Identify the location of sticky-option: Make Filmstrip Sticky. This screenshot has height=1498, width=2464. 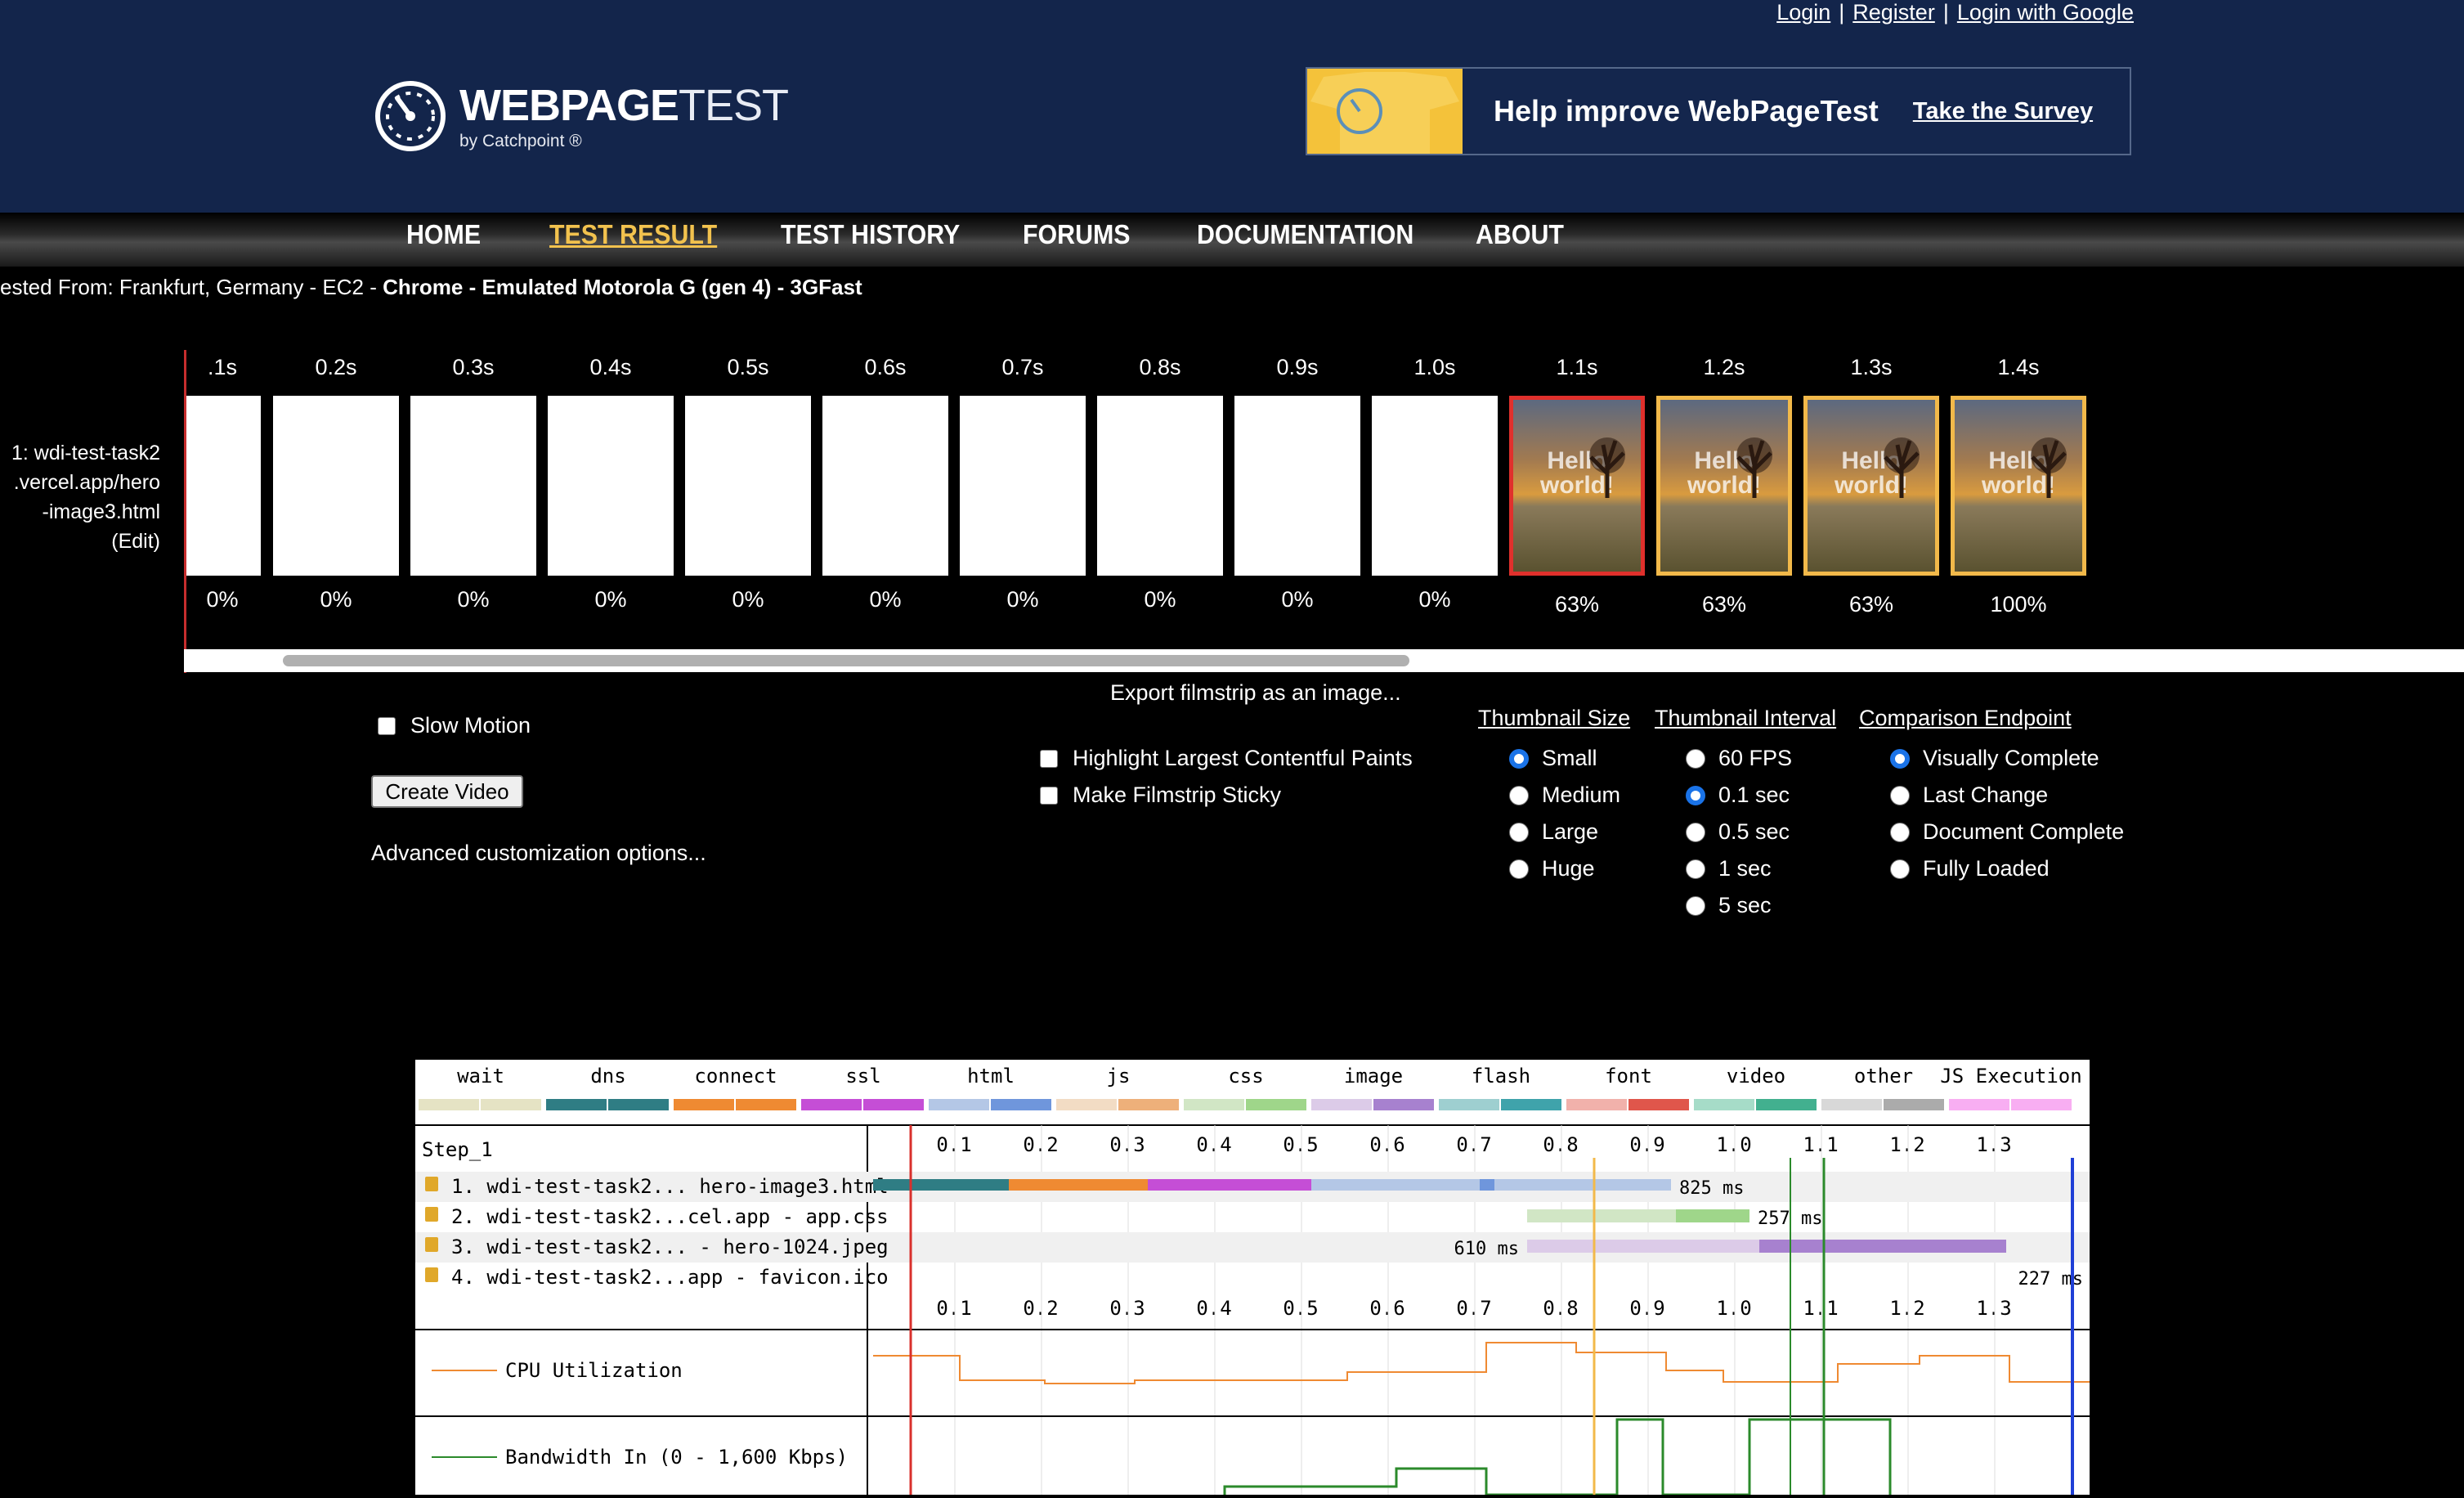
(1160, 795).